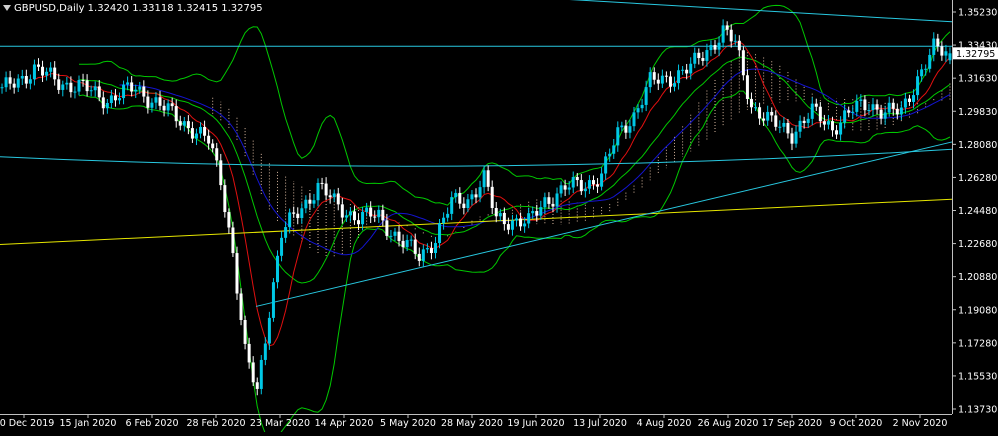 The image size is (998, 436). What do you see at coordinates (7, 8) in the screenshot?
I see `symbol-dropdown-icon` at bounding box center [7, 8].